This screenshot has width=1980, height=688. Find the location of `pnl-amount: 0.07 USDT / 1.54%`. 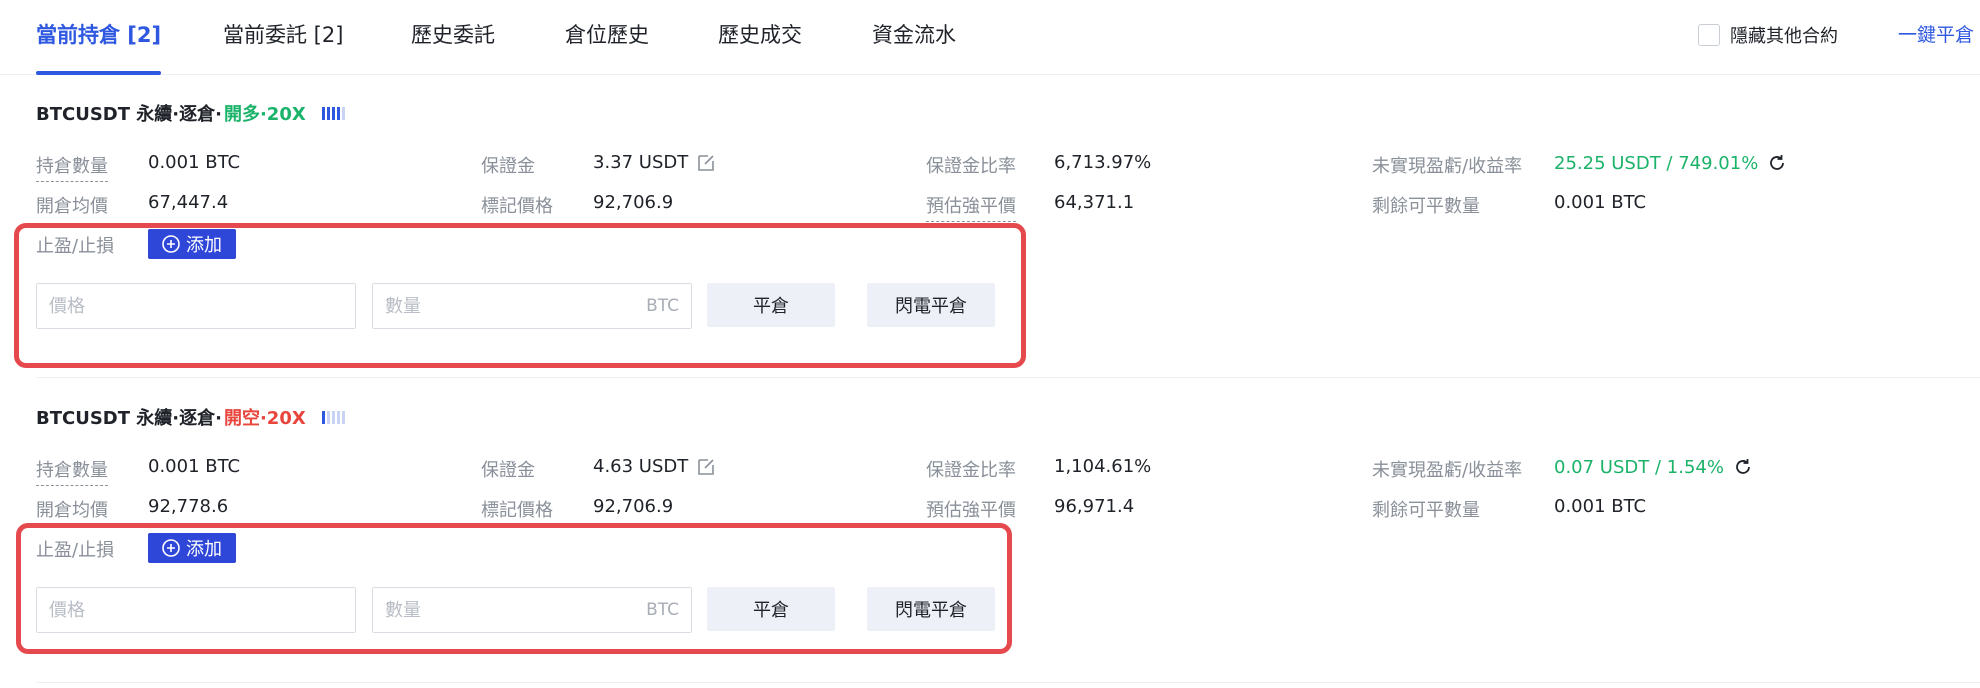

pnl-amount: 0.07 USDT / 1.54% is located at coordinates (1639, 467).